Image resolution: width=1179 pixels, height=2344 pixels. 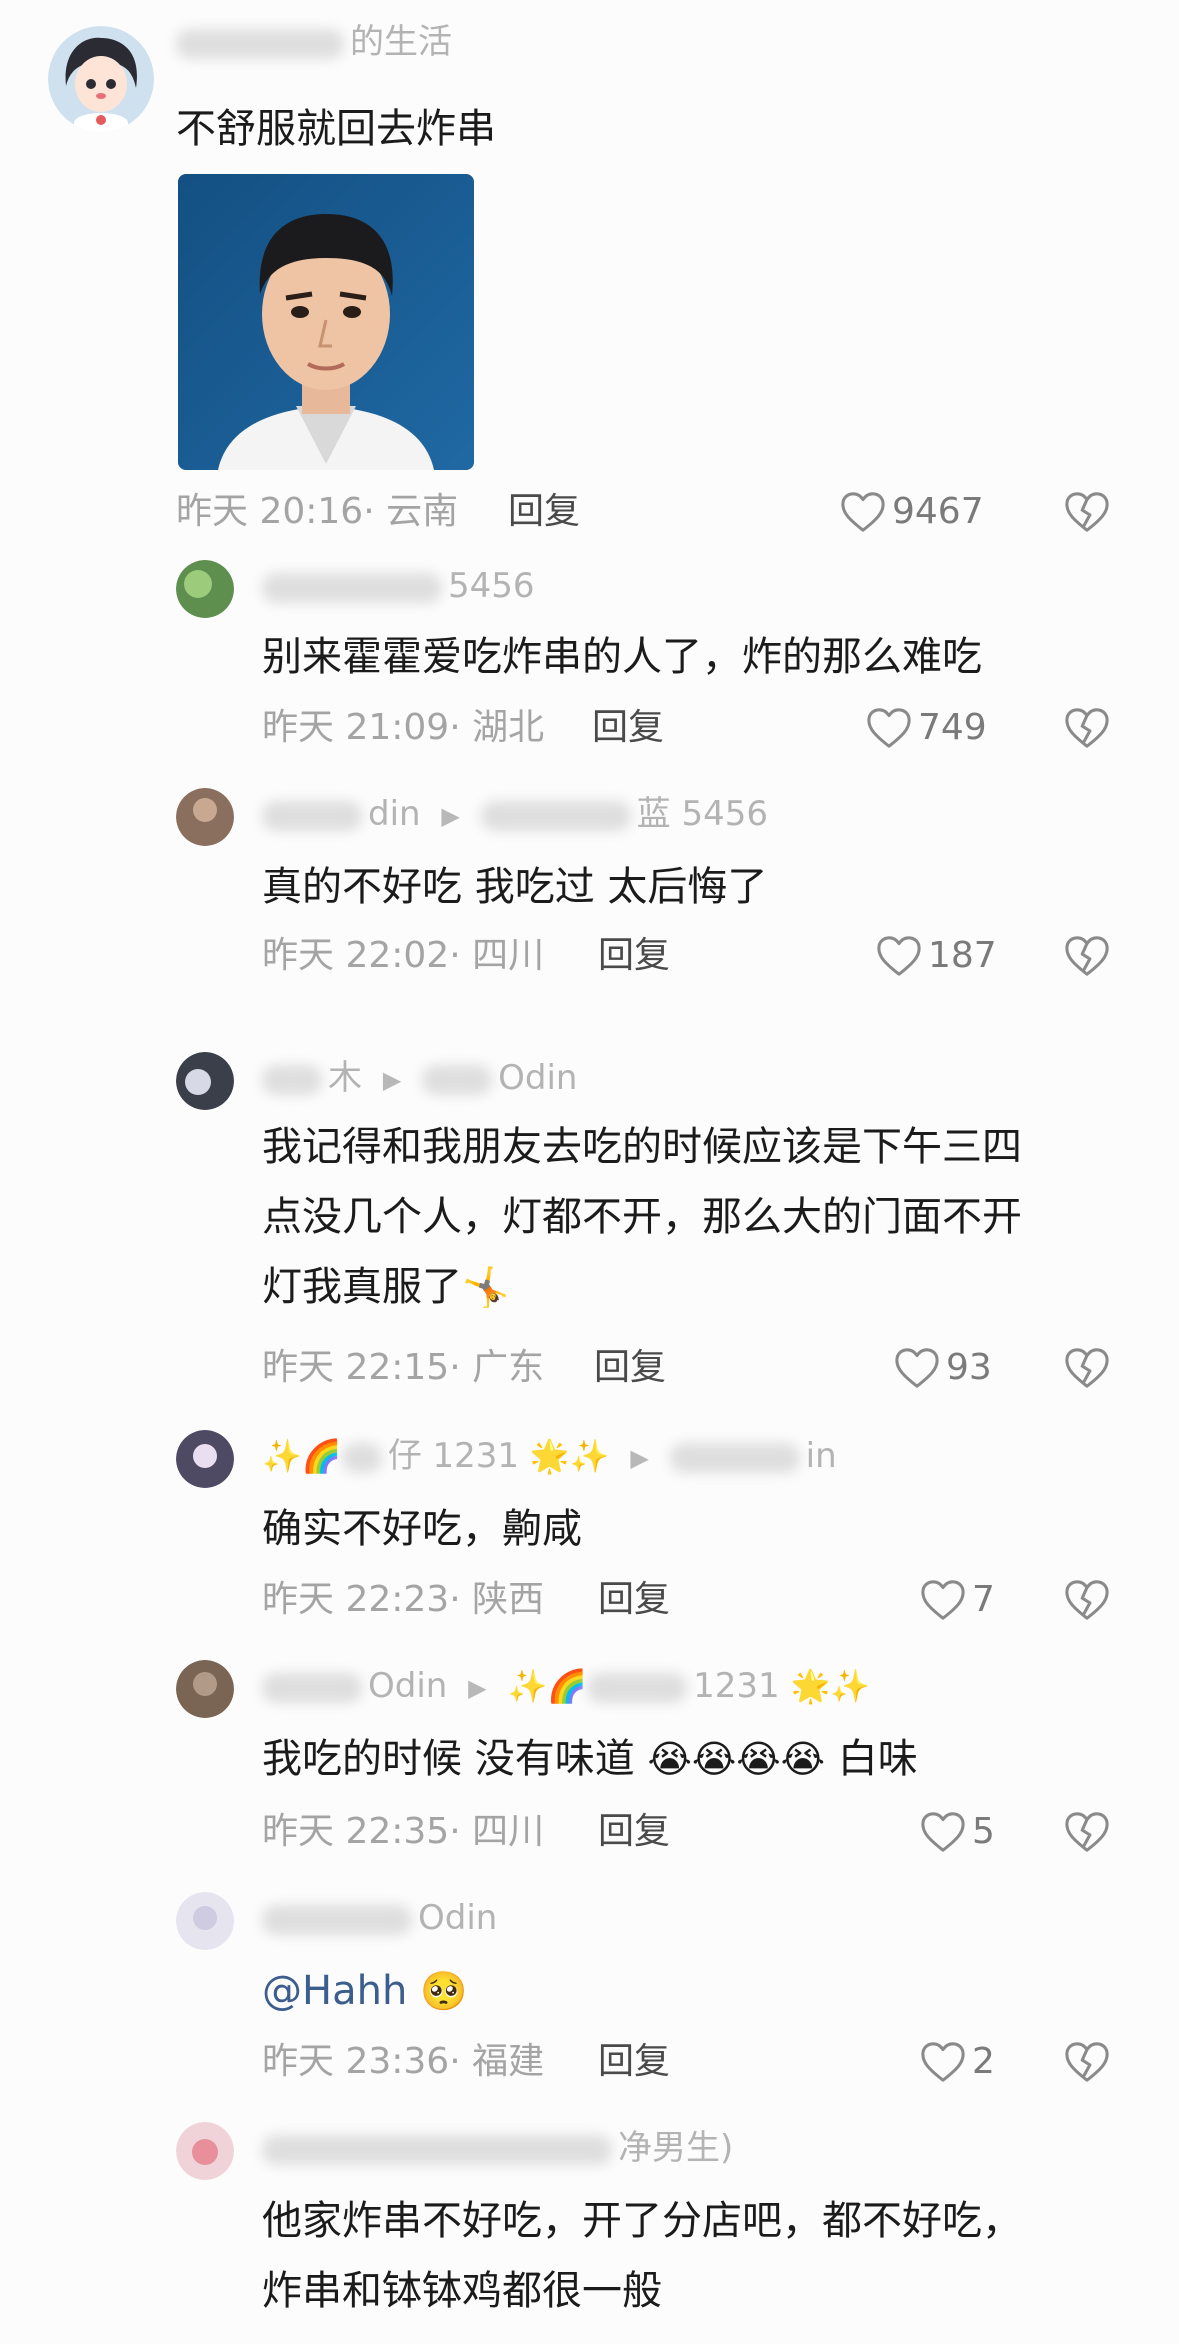 I want to click on like-count: 187, so click(x=962, y=955).